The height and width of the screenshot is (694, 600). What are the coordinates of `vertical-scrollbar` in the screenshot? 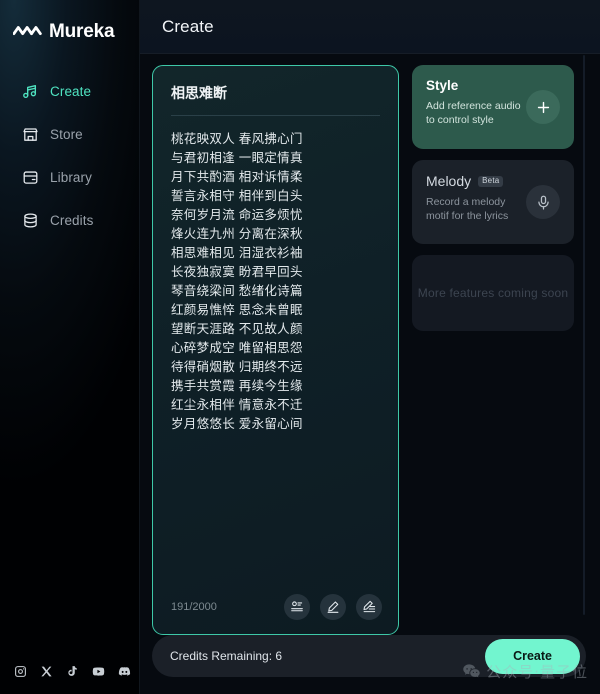 It's located at (584, 335).